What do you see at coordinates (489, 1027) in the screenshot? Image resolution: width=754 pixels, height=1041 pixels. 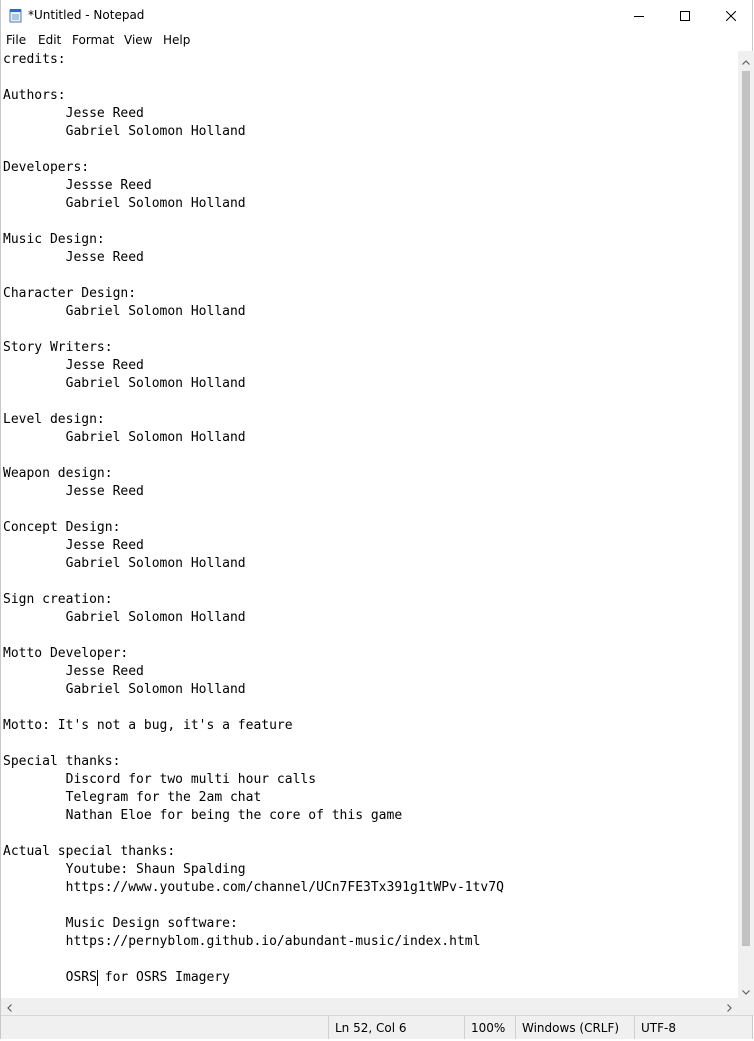 I see `zoom-level: 100%` at bounding box center [489, 1027].